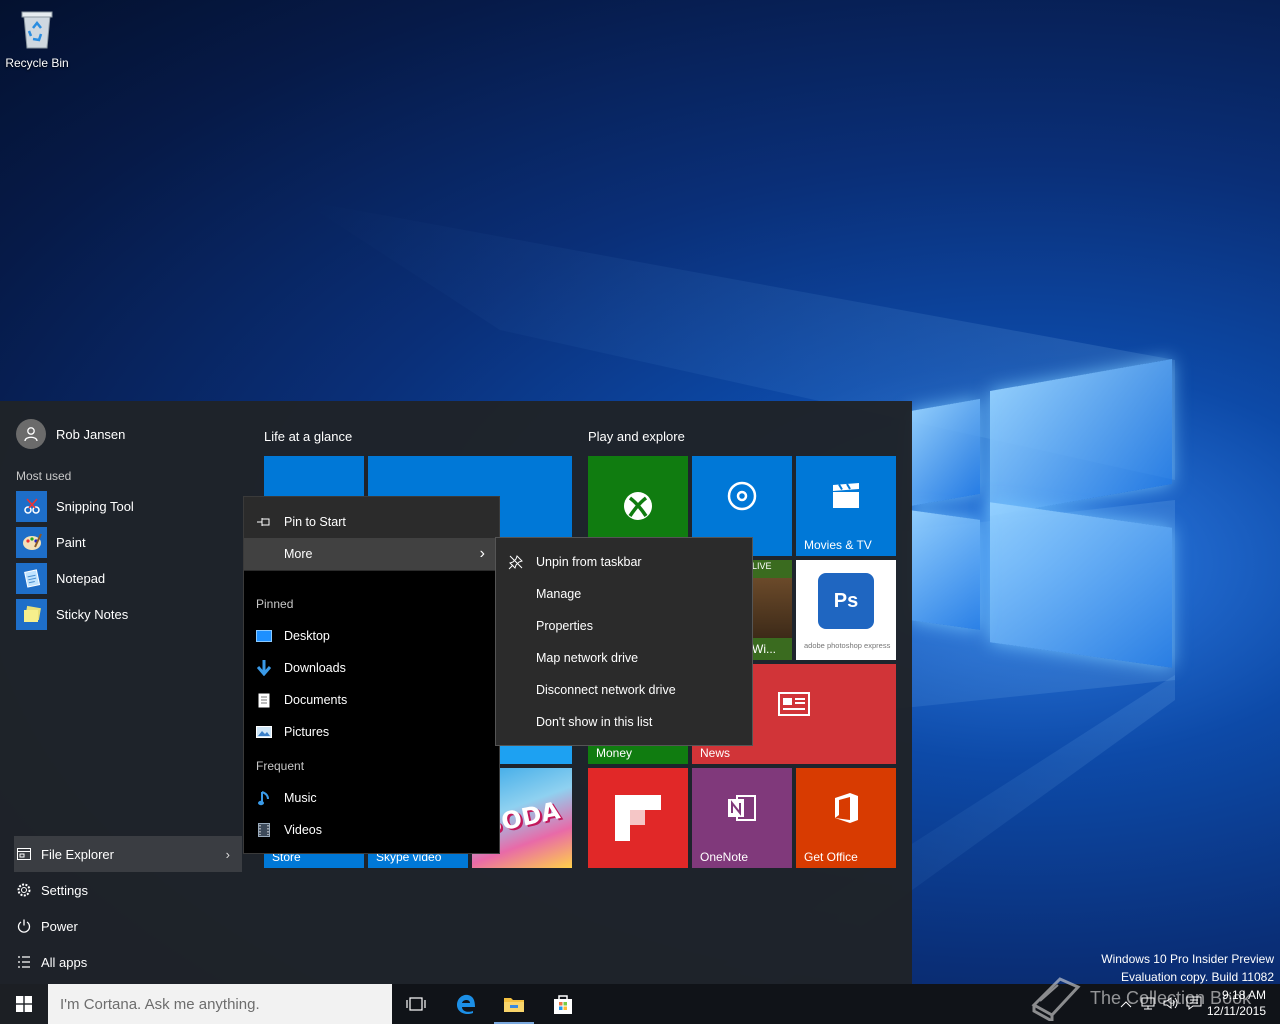 This screenshot has width=1280, height=1024. Describe the element at coordinates (264, 830) in the screenshot. I see `film-icon` at that location.